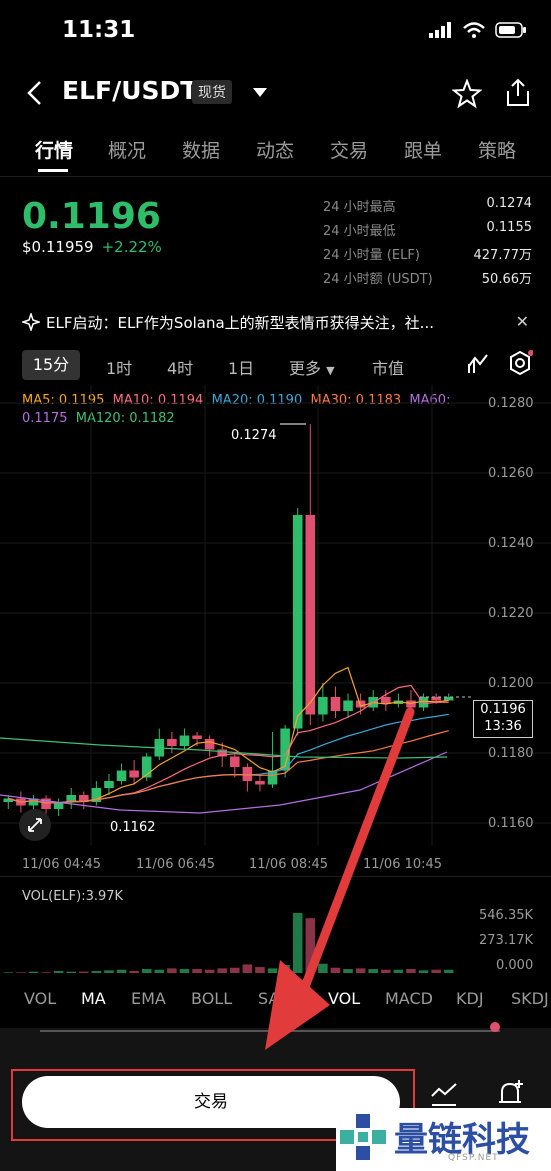  I want to click on tab-news: 动态, so click(275, 149).